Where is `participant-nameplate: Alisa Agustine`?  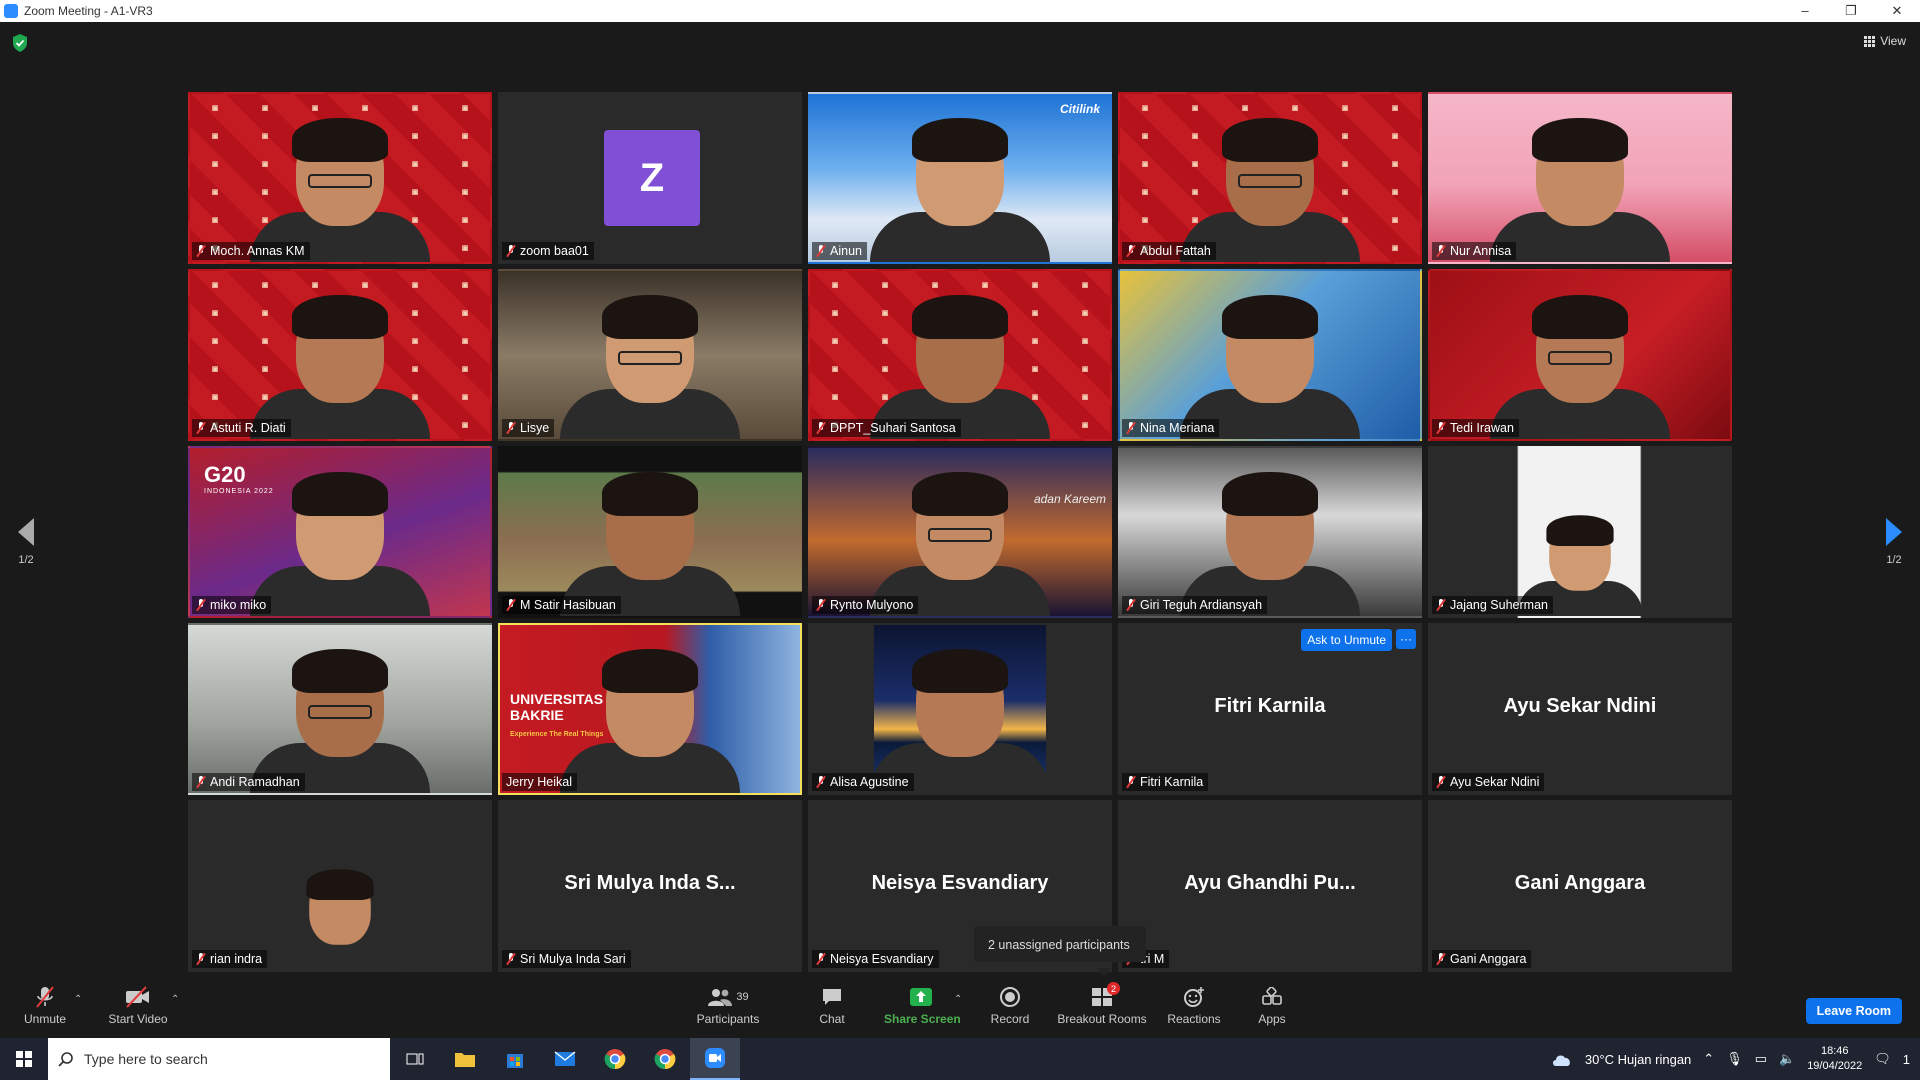
participant-nameplate: Alisa Agustine is located at coordinates (863, 782).